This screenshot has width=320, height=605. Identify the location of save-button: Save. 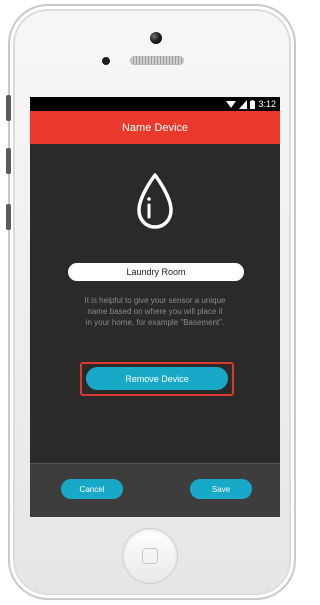
(221, 489).